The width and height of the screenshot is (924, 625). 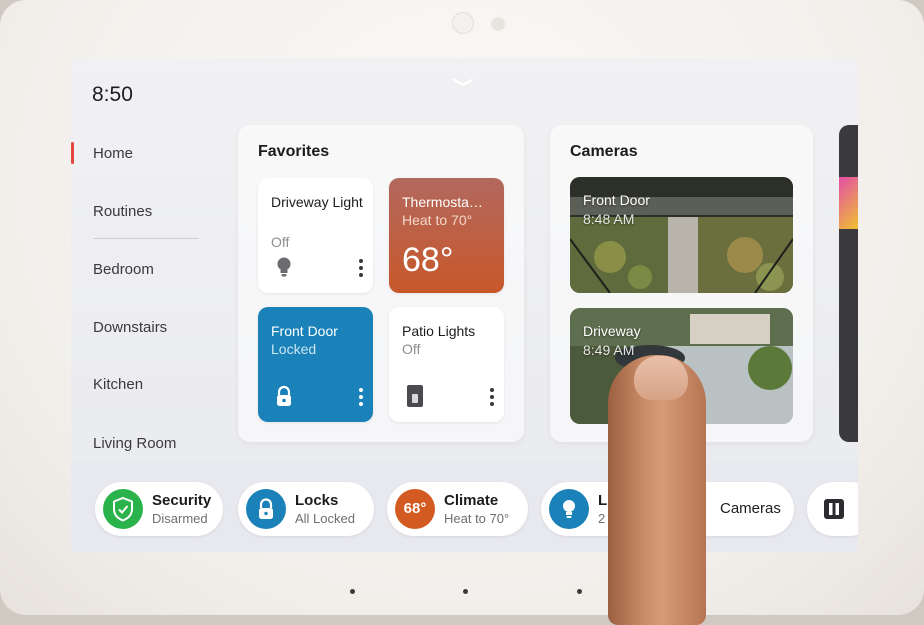 What do you see at coordinates (437, 220) in the screenshot?
I see `tile-state: Heat to 70°` at bounding box center [437, 220].